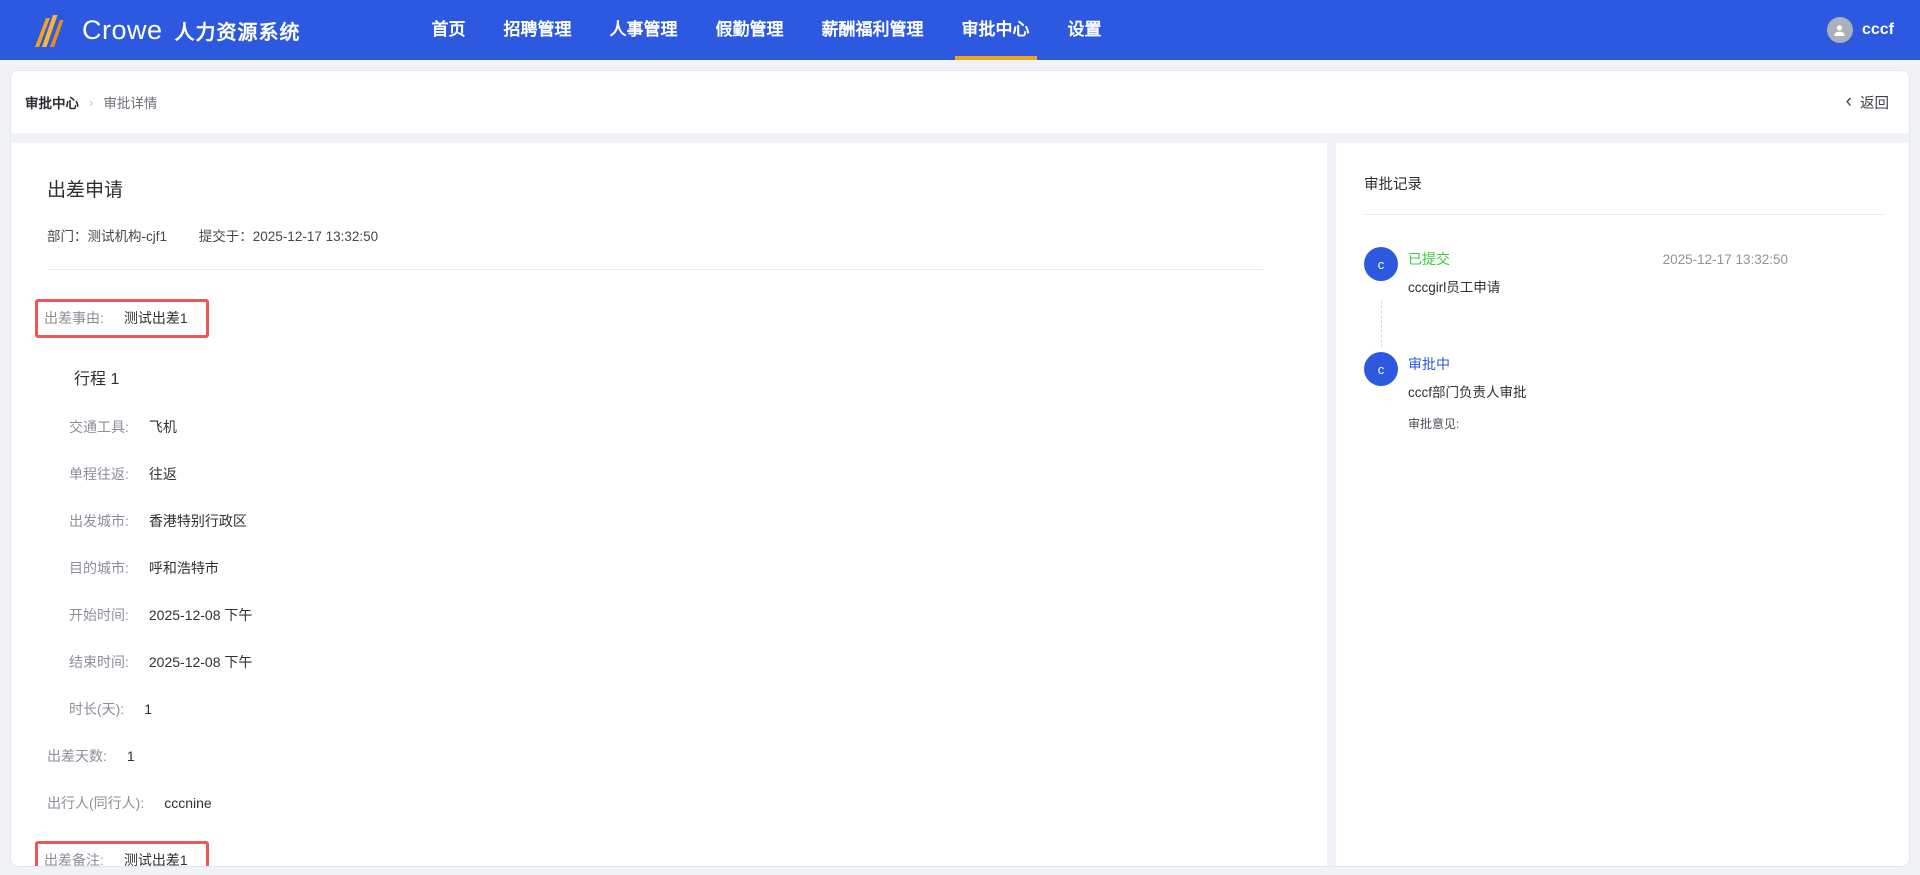 The height and width of the screenshot is (875, 1920). What do you see at coordinates (129, 803) in the screenshot?
I see `field-row-travelers: 出行人(同行人): cccnine` at bounding box center [129, 803].